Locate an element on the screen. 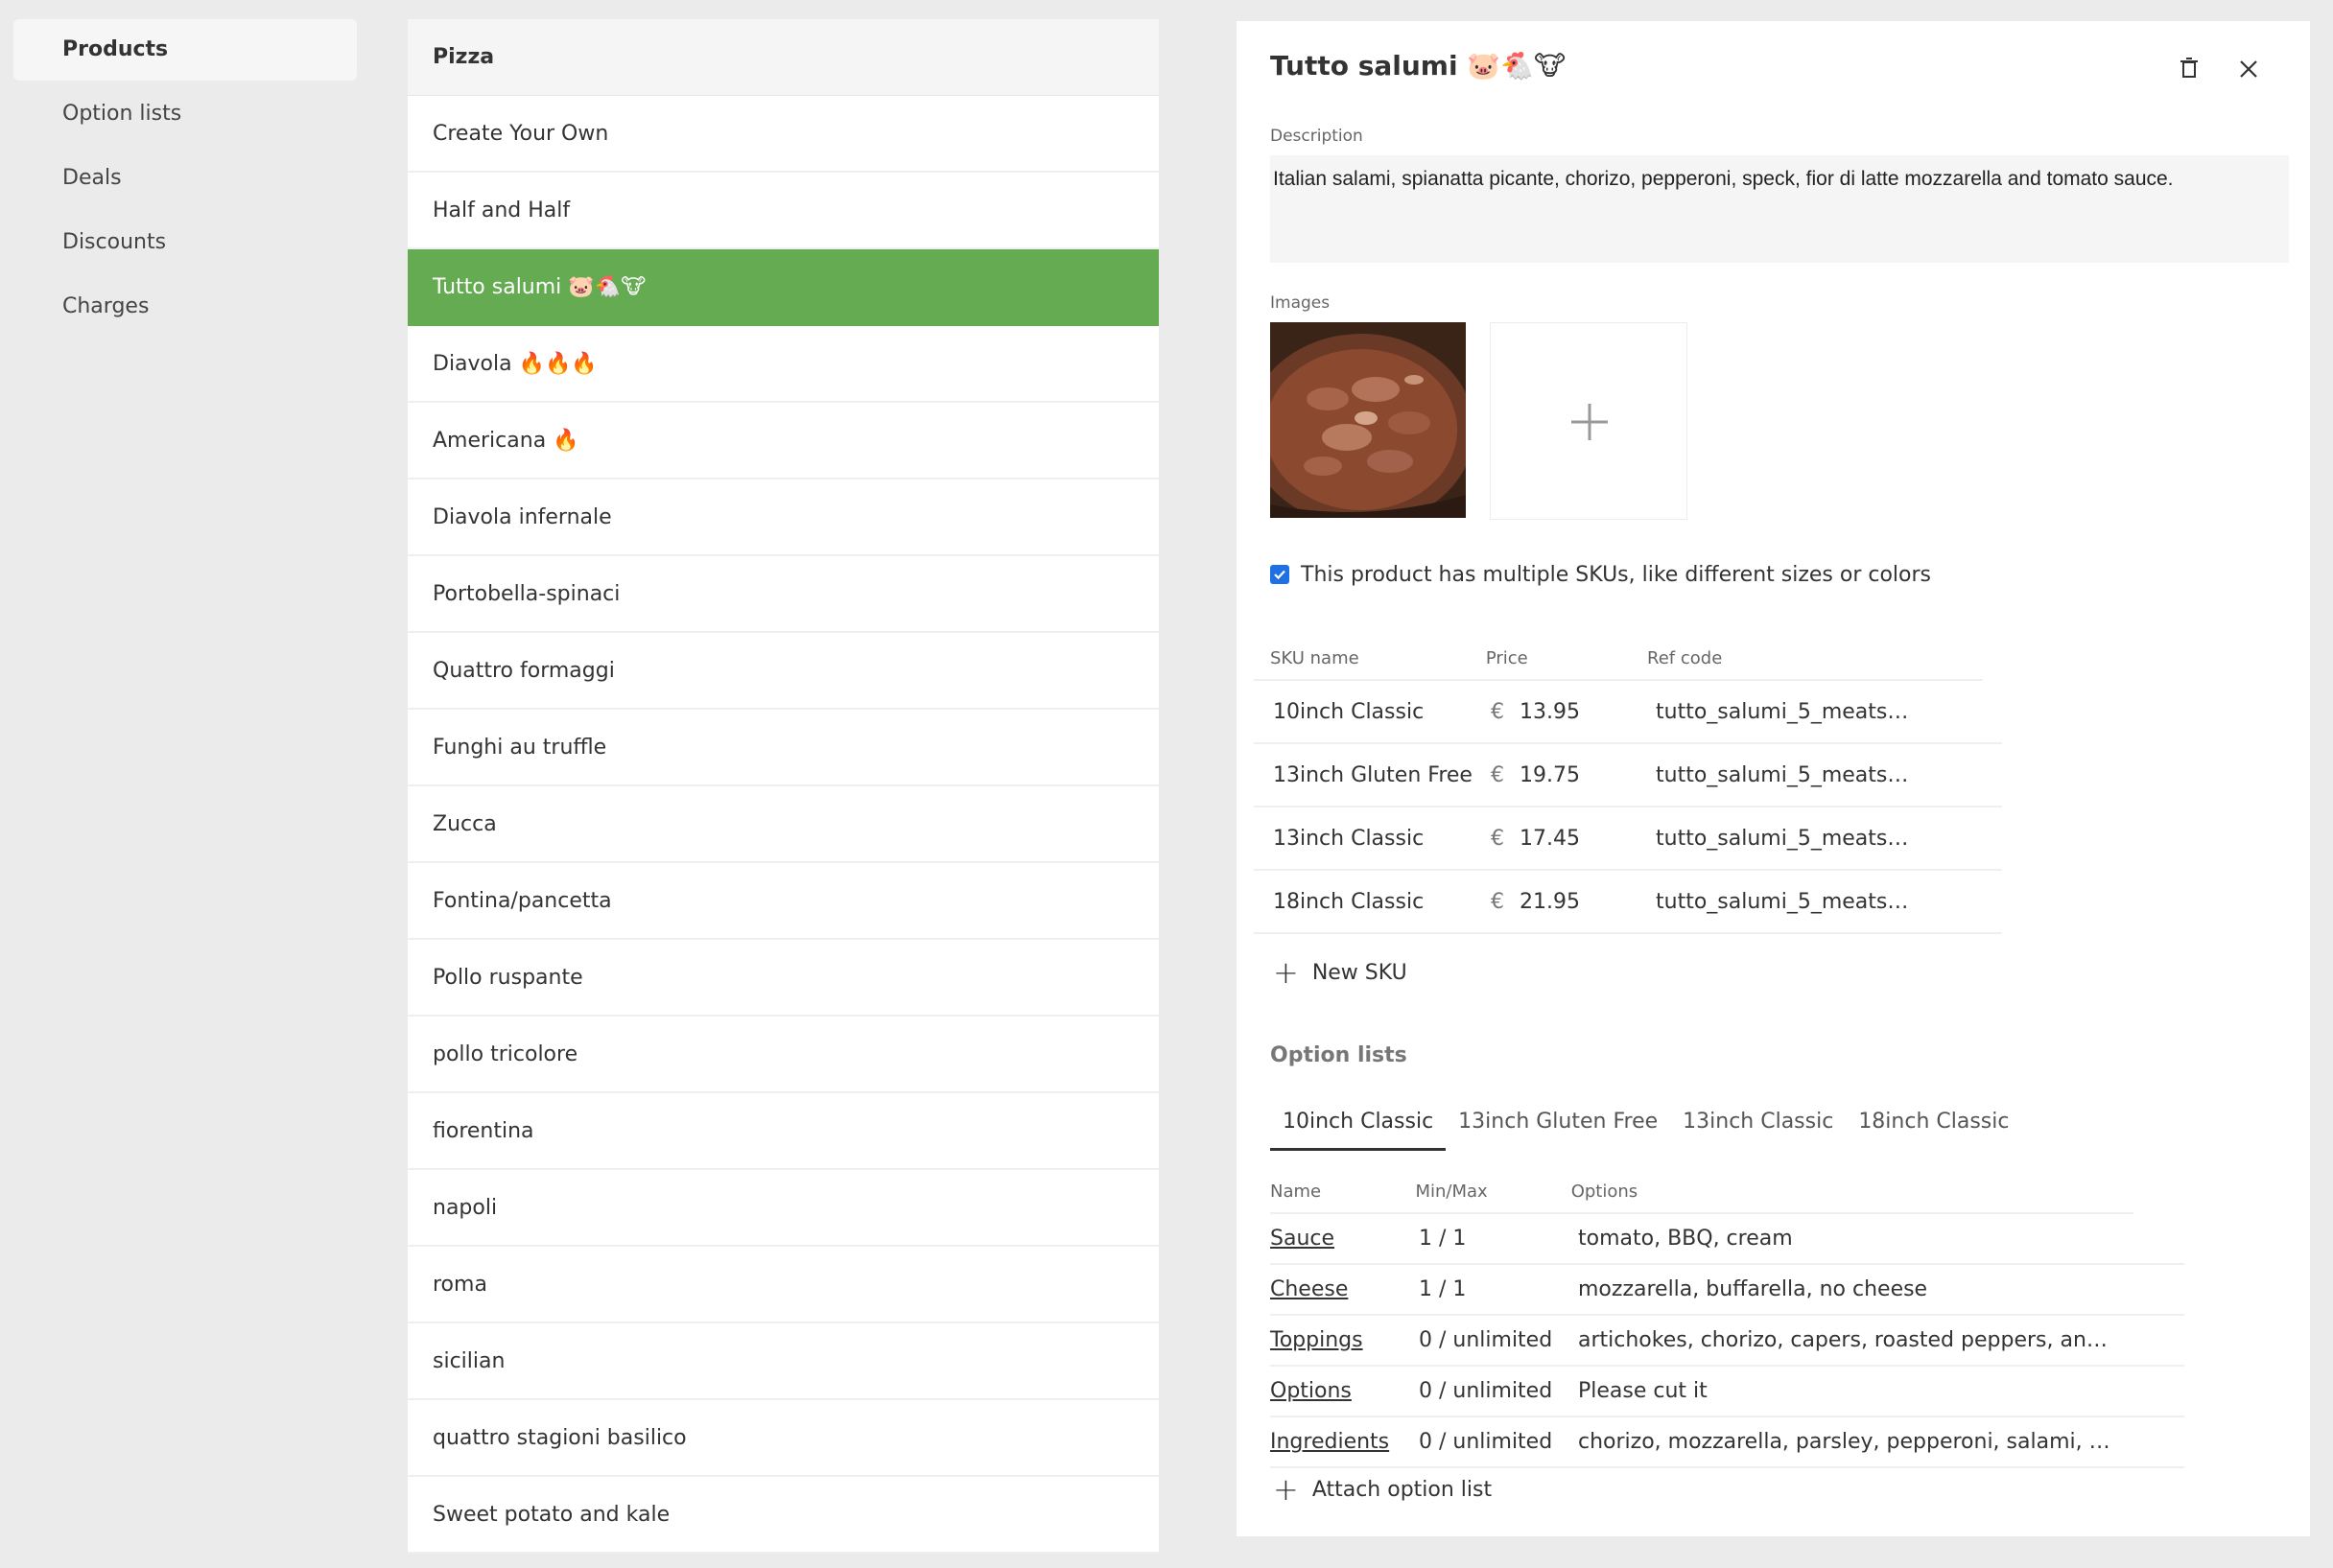  option-values: mozzarella, buffarella, no cheese is located at coordinates (1753, 1289).